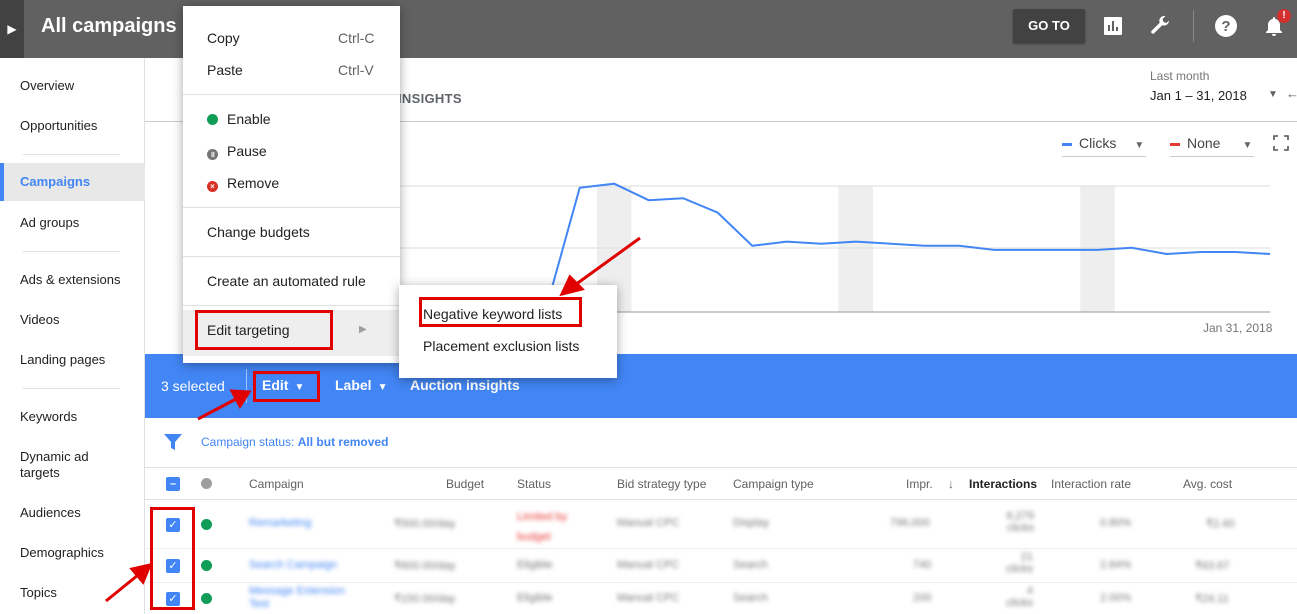 This screenshot has width=1297, height=614. What do you see at coordinates (264, 330) in the screenshot?
I see `annotation-box-edit-targeting` at bounding box center [264, 330].